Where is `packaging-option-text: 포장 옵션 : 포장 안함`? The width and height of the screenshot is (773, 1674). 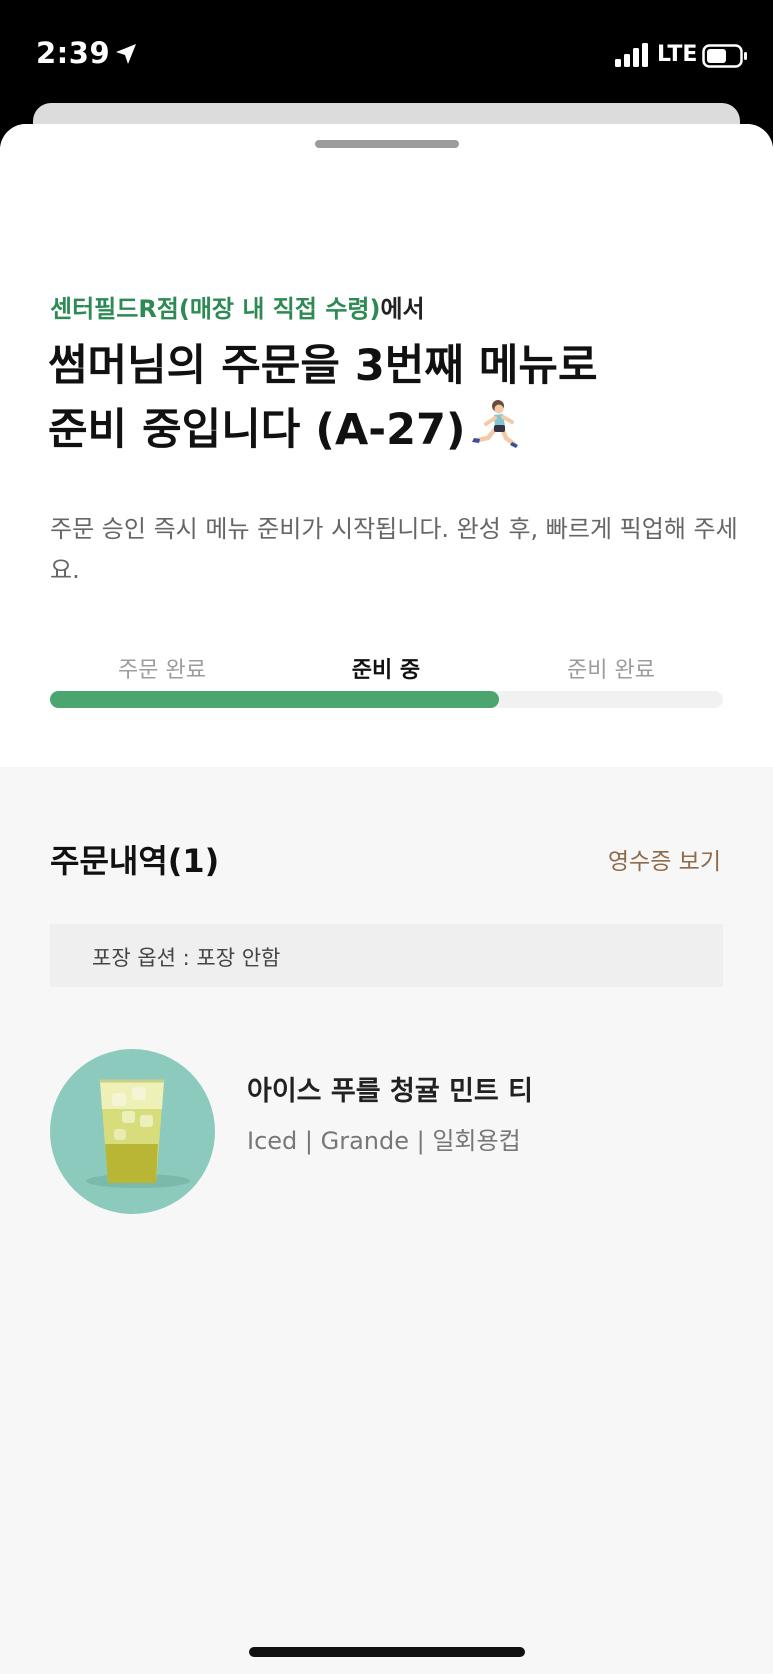 packaging-option-text: 포장 옵션 : 포장 안함 is located at coordinates (186, 958).